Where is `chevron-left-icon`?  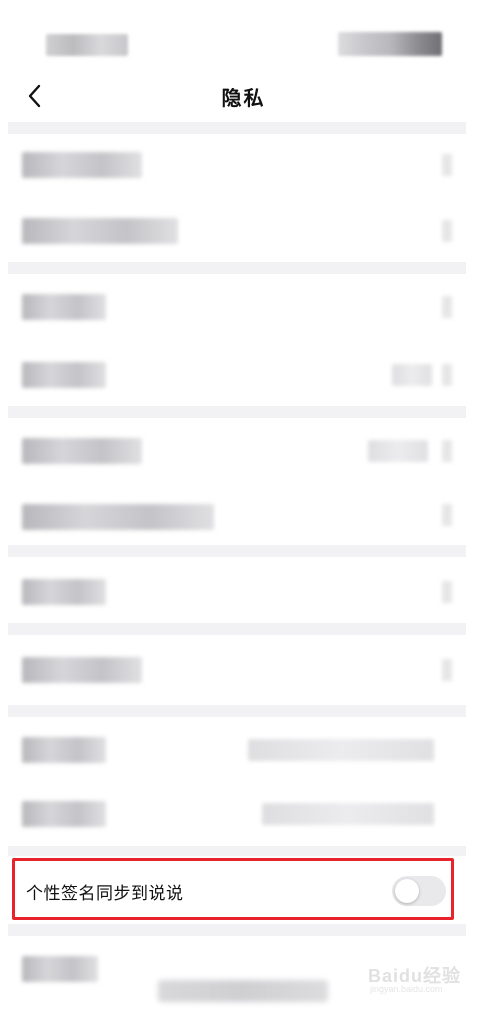 chevron-left-icon is located at coordinates (34, 96).